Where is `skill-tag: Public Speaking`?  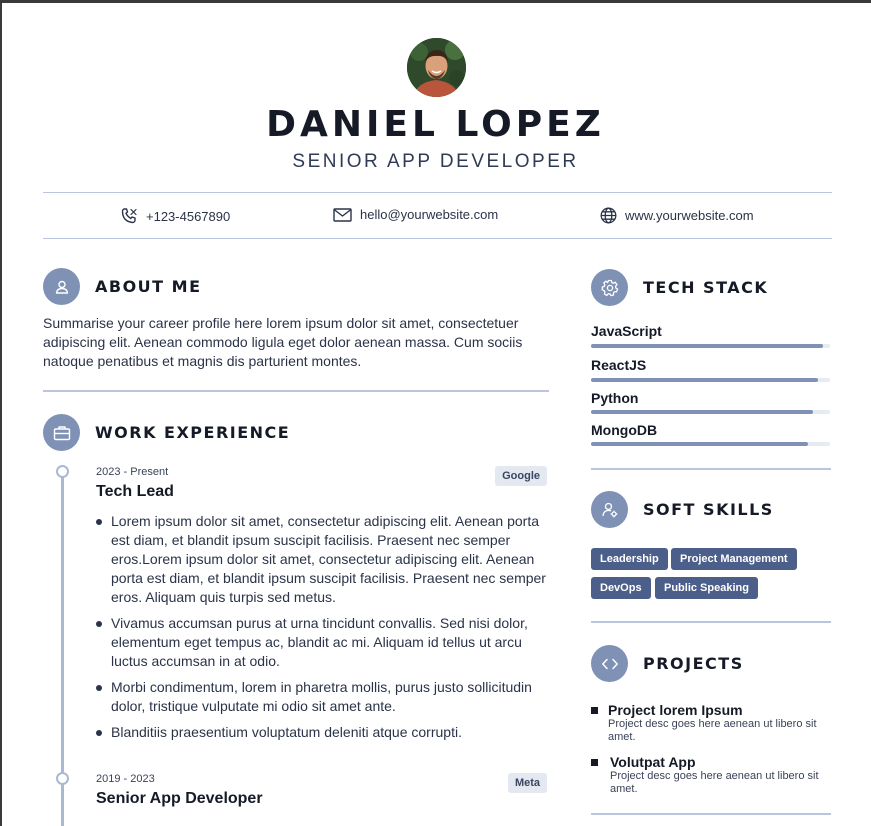 skill-tag: Public Speaking is located at coordinates (706, 588).